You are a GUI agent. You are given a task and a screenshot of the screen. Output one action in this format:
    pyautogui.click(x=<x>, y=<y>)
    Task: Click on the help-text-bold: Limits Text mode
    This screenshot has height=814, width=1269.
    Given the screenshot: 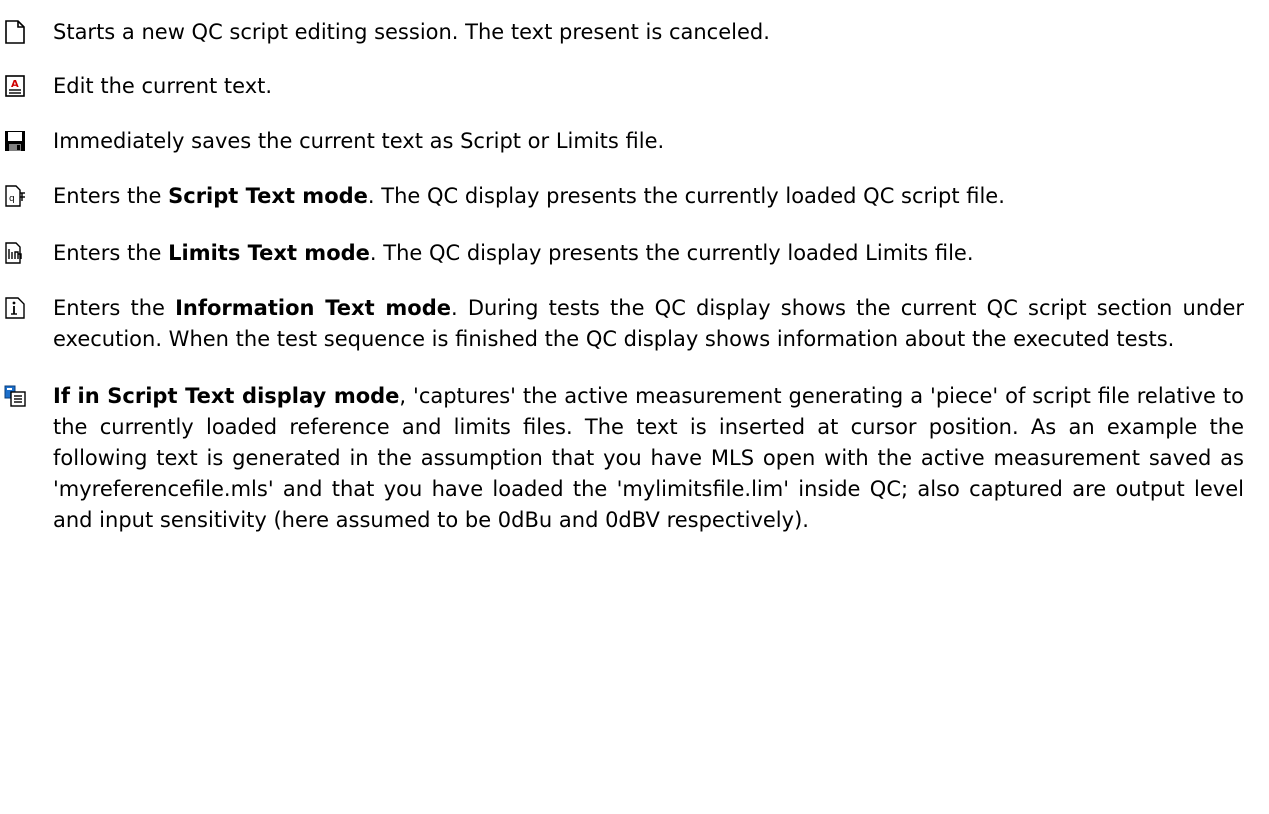 What is the action you would take?
    pyautogui.click(x=269, y=253)
    